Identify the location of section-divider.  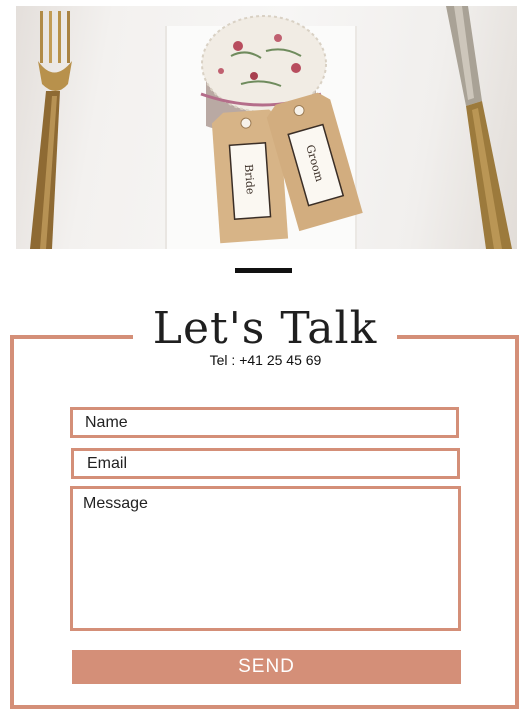
(263, 270).